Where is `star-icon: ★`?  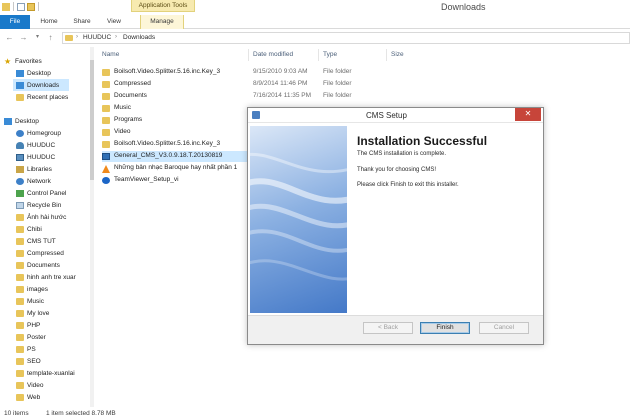 star-icon: ★ is located at coordinates (8, 61).